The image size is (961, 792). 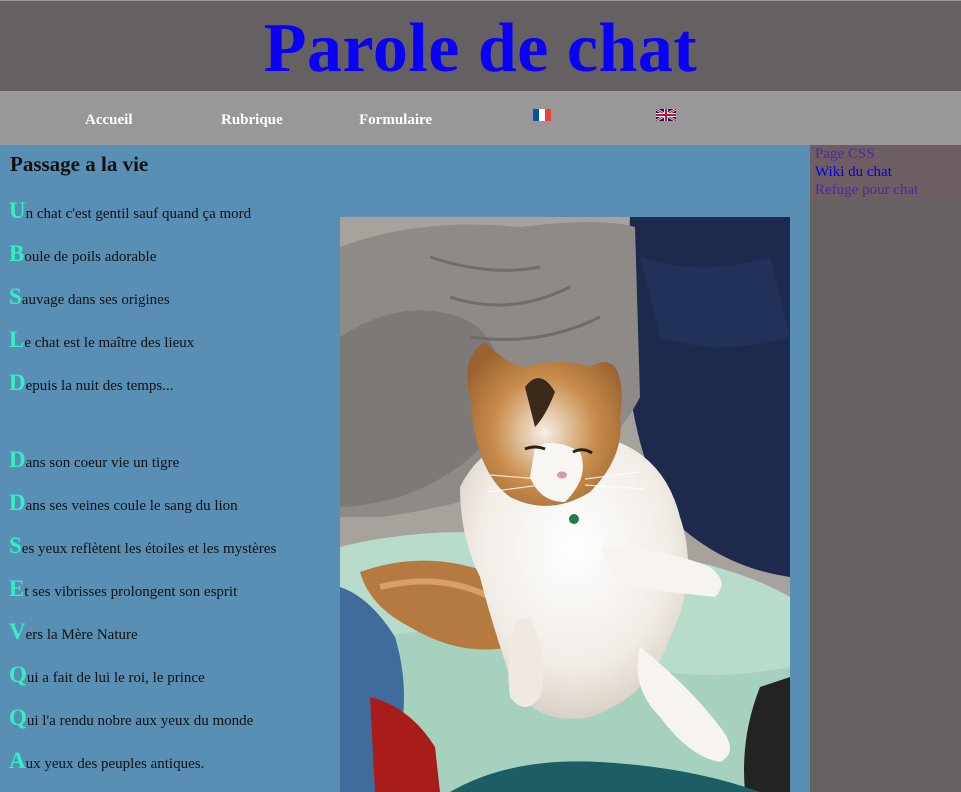 I want to click on sidebar: Page CSS Wiki du chat Refuge pour chat, so click(x=885, y=468).